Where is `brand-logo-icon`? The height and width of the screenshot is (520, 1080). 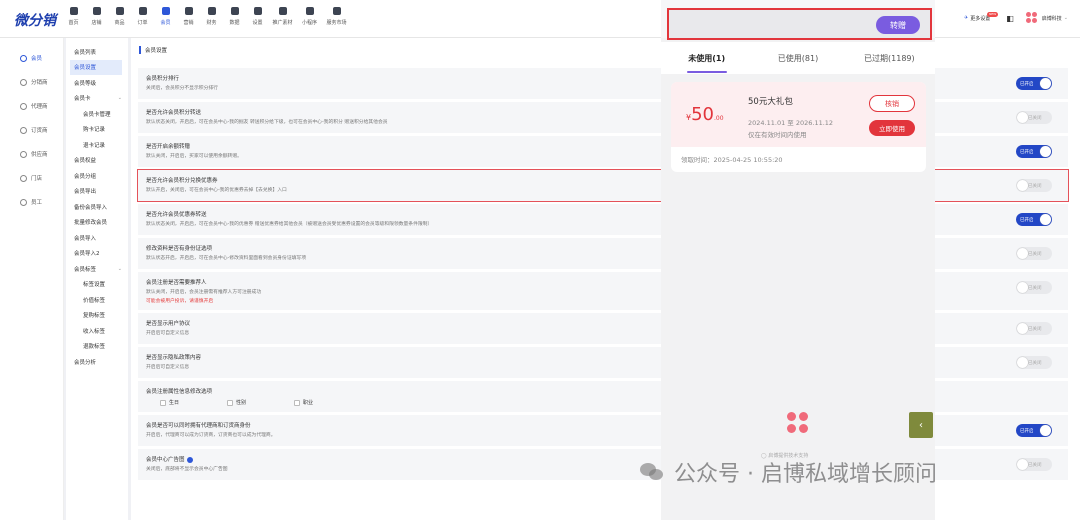
brand-logo-icon is located at coordinates (798, 423).